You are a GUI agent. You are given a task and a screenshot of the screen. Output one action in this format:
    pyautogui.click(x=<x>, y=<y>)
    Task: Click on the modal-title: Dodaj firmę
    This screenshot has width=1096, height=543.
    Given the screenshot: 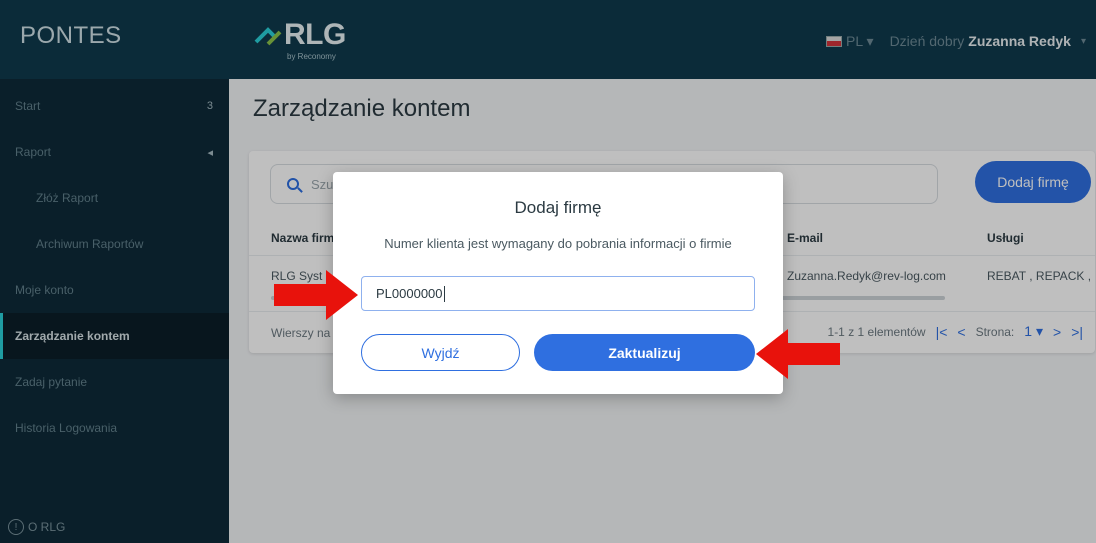 What is the action you would take?
    pyautogui.click(x=558, y=207)
    